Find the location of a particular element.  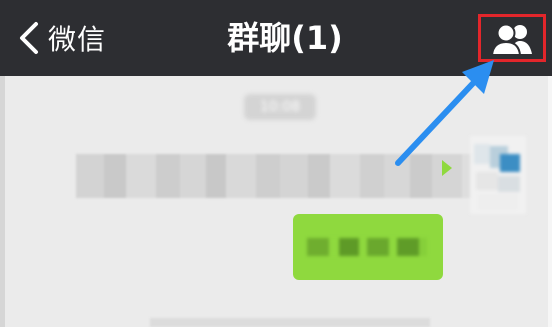

outgoing-message-bubble is located at coordinates (368, 247).